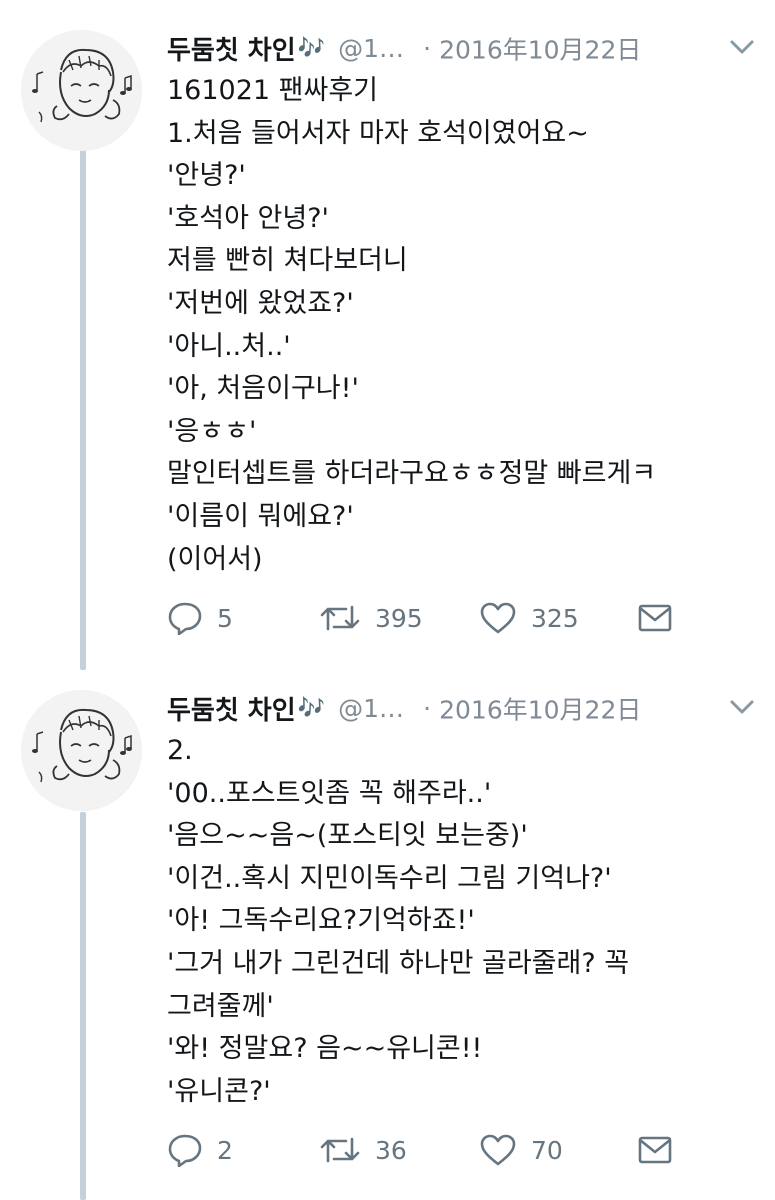 This screenshot has height=1200, width=775. I want to click on tweet-line: '저번에 왔었죠?', so click(260, 303).